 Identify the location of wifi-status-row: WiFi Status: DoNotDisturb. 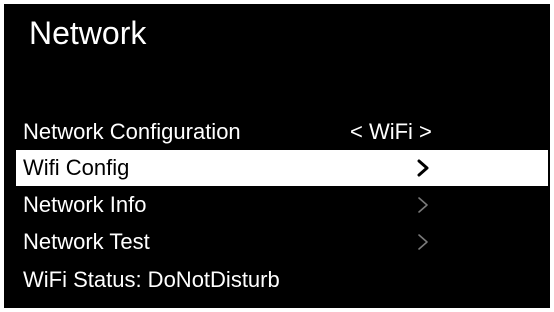
(282, 280).